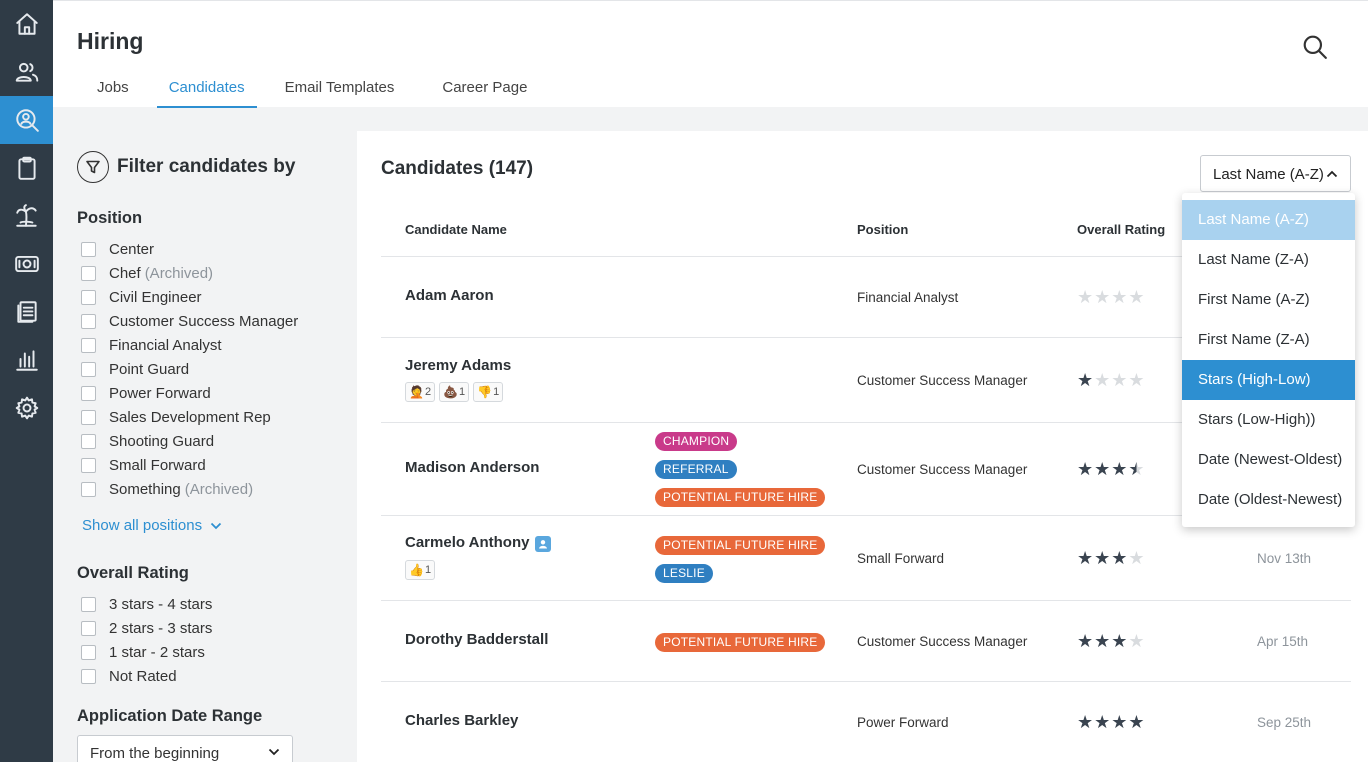  I want to click on tag-referral: REFERRAL, so click(696, 469).